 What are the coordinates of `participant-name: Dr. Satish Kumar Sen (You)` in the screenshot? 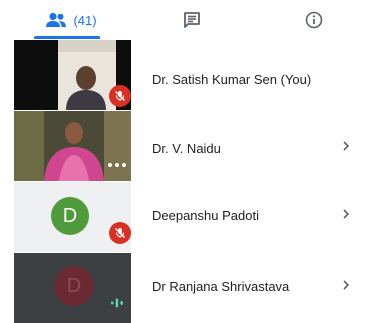 It's located at (232, 79).